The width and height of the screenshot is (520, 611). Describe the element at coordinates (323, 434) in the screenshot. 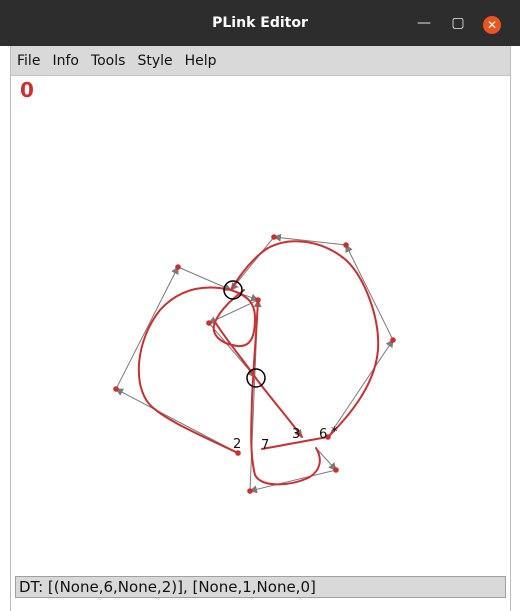

I see `strand-label: 6` at that location.